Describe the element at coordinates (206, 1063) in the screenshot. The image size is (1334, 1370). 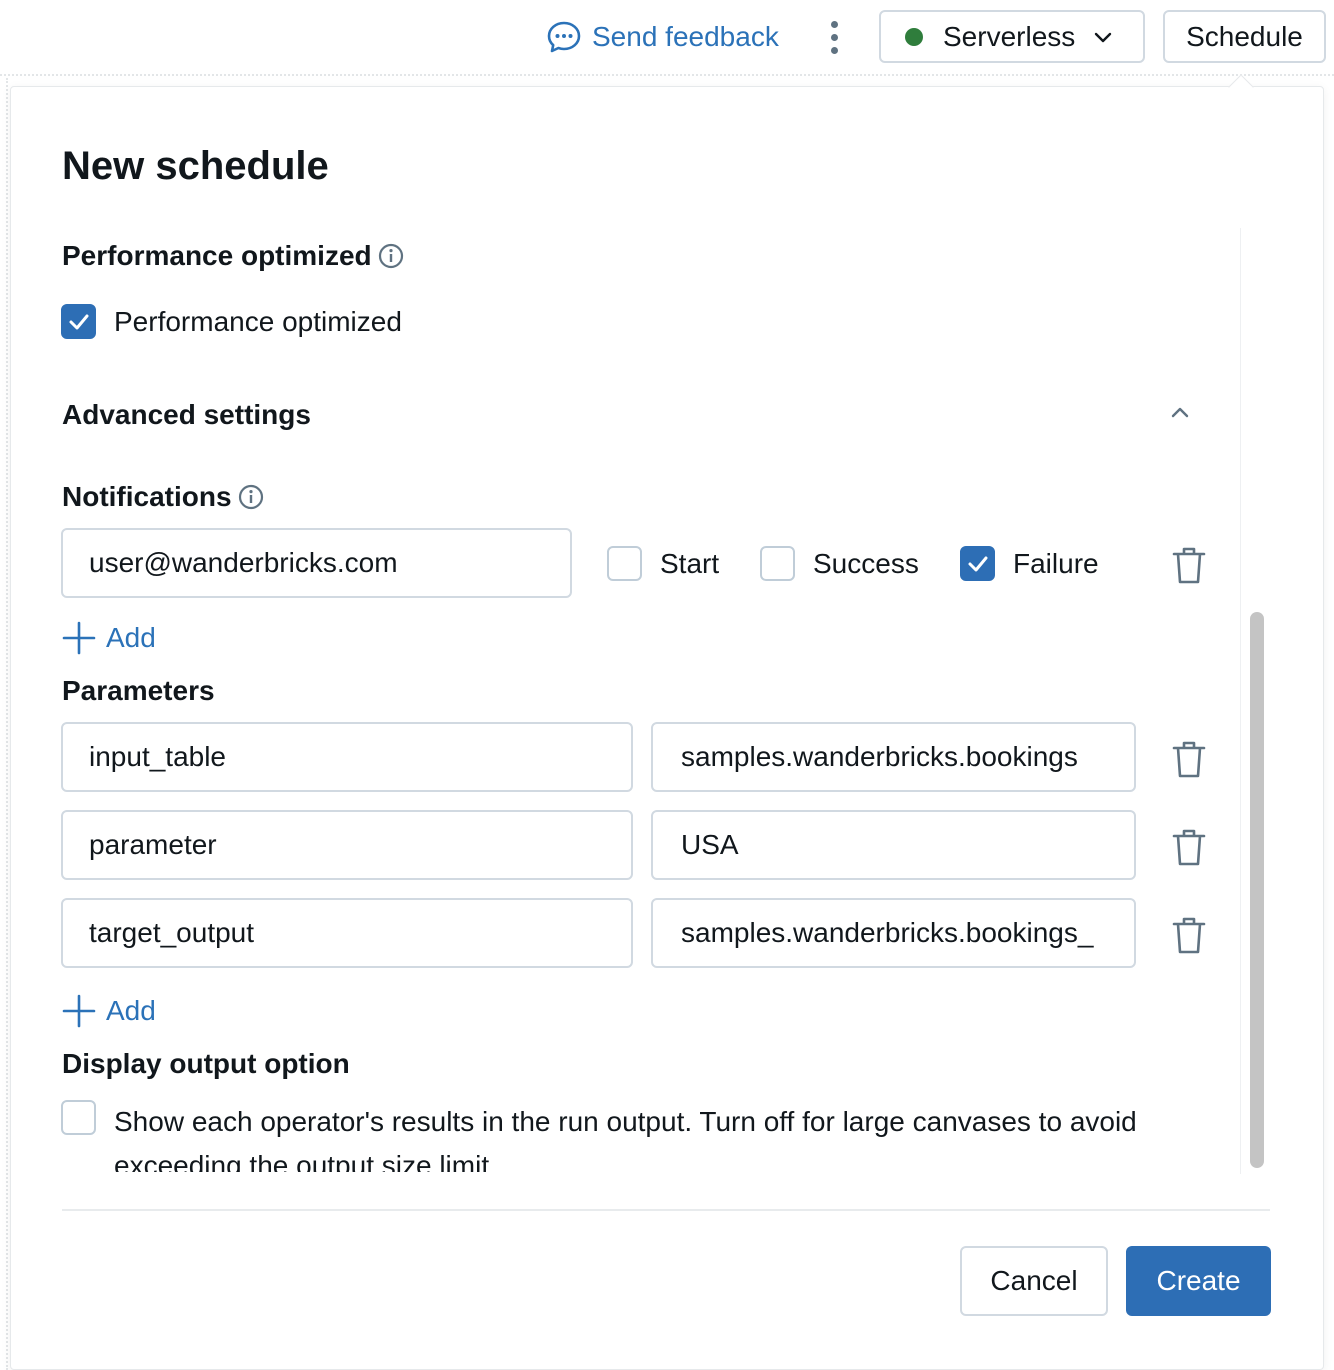
I see `display-output-heading: Display output option` at that location.